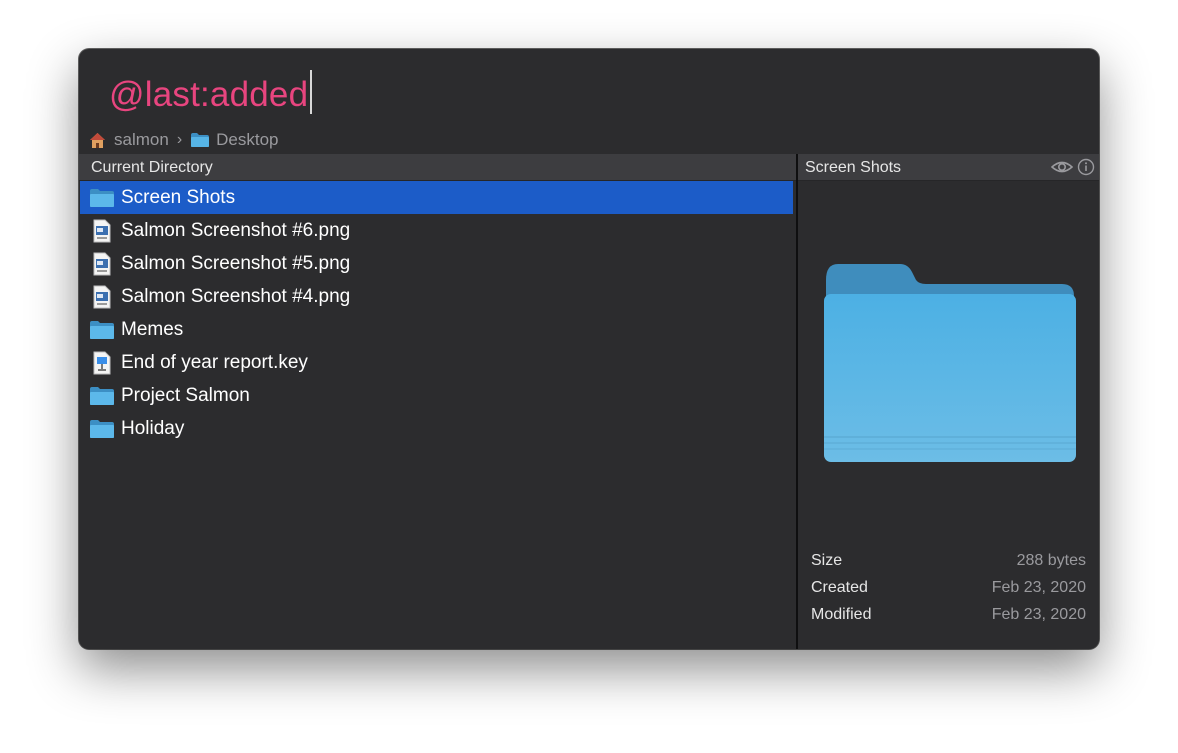 The image size is (1178, 753). Describe the element at coordinates (236, 230) in the screenshot. I see `file-name: Salmon Screenshot #6.png` at that location.